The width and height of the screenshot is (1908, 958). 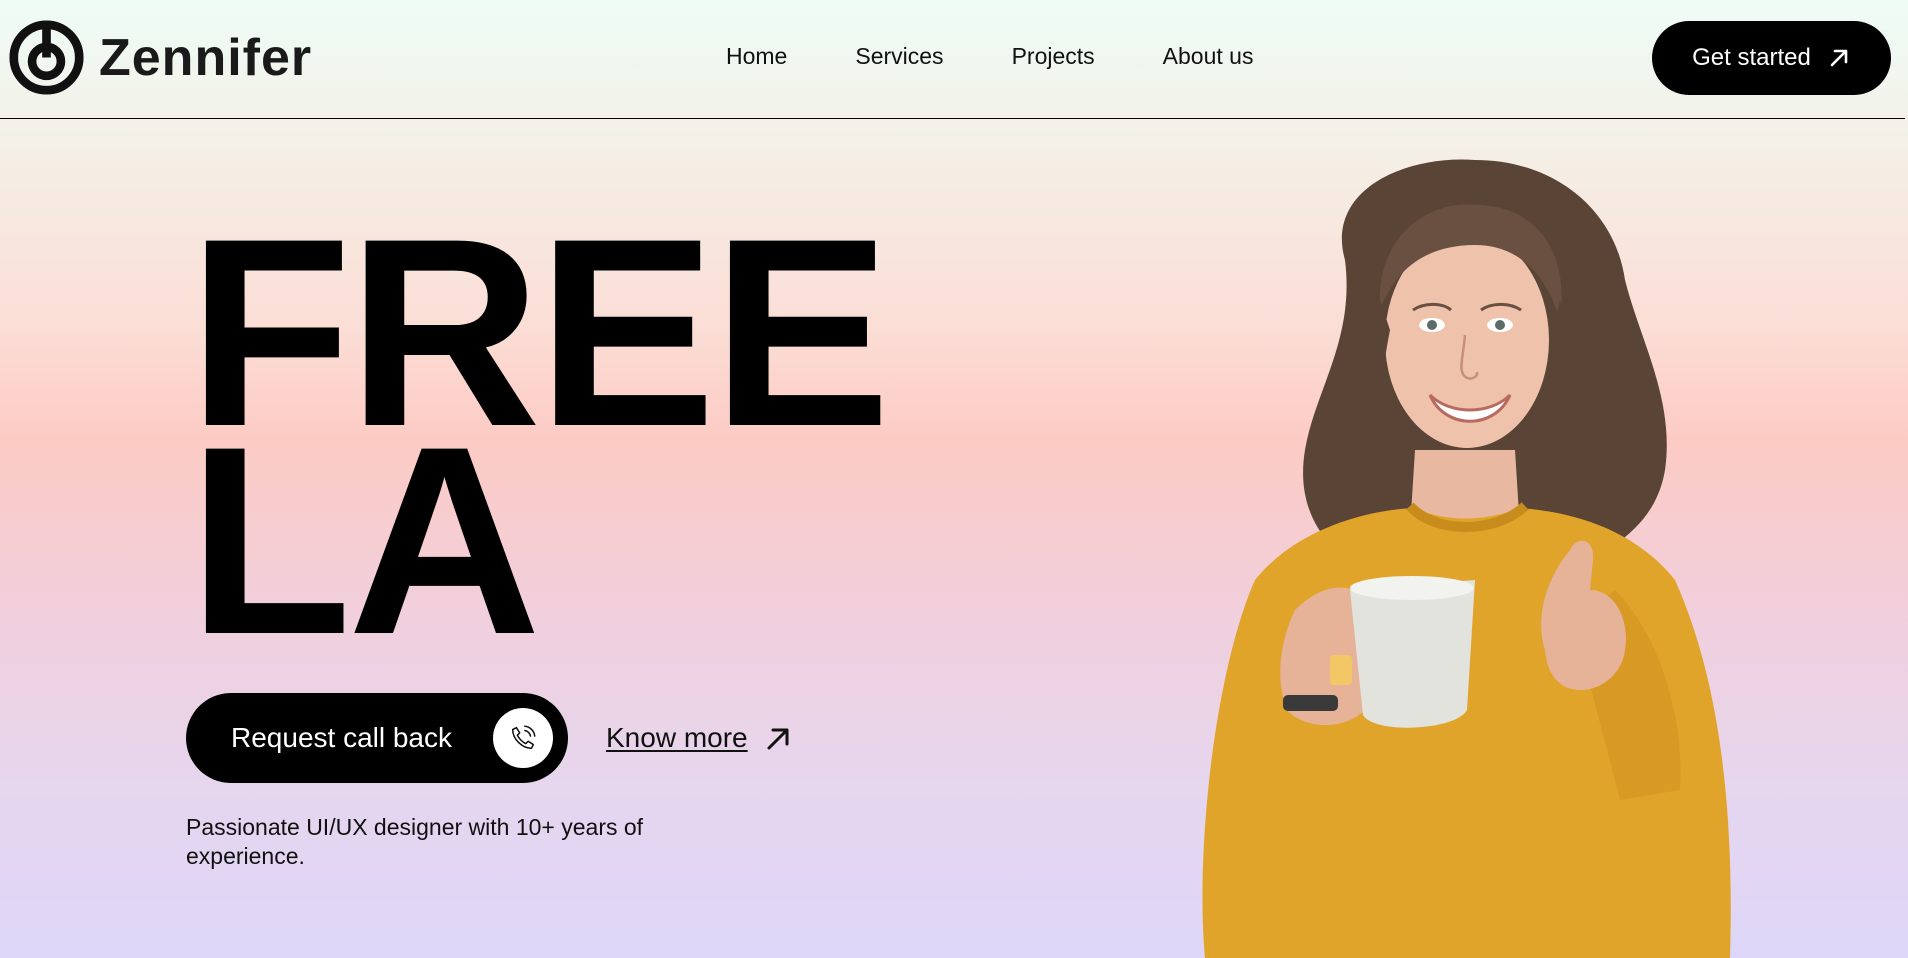 I want to click on know-more-link: Know more, so click(x=699, y=738).